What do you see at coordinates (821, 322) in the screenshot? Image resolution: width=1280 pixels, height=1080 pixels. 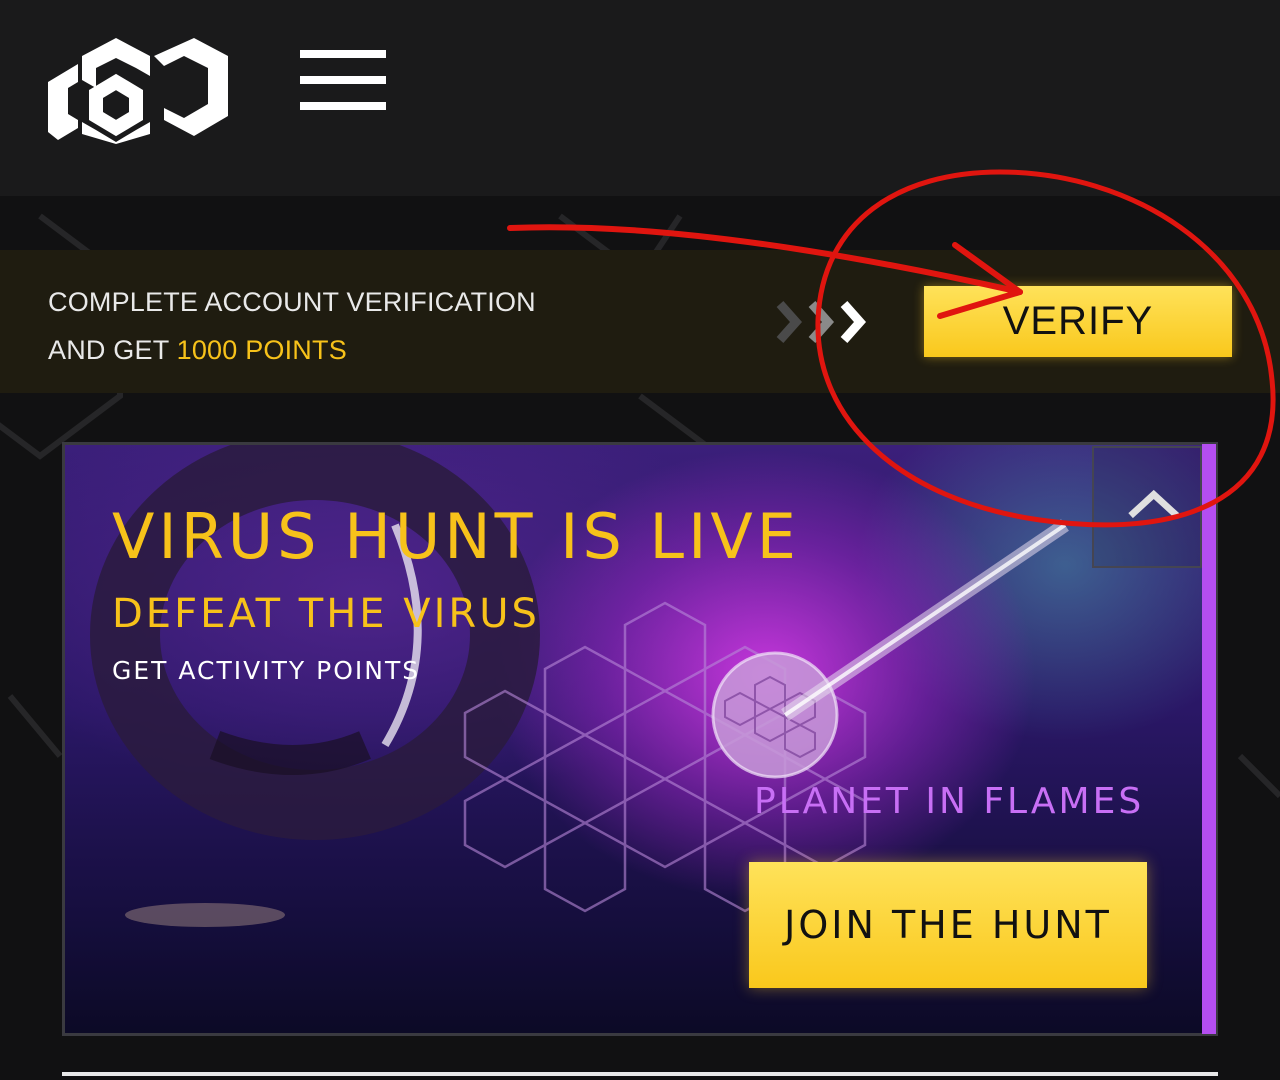 I see `triple-chevron-right-icon` at bounding box center [821, 322].